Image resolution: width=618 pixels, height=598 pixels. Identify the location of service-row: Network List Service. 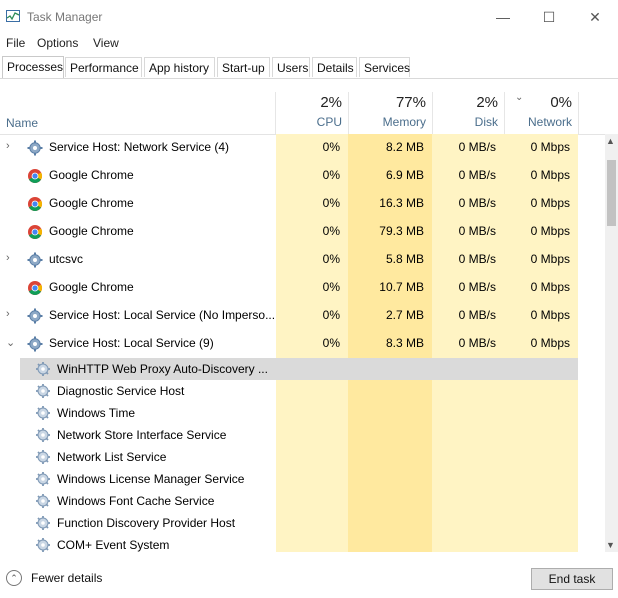
(302, 457).